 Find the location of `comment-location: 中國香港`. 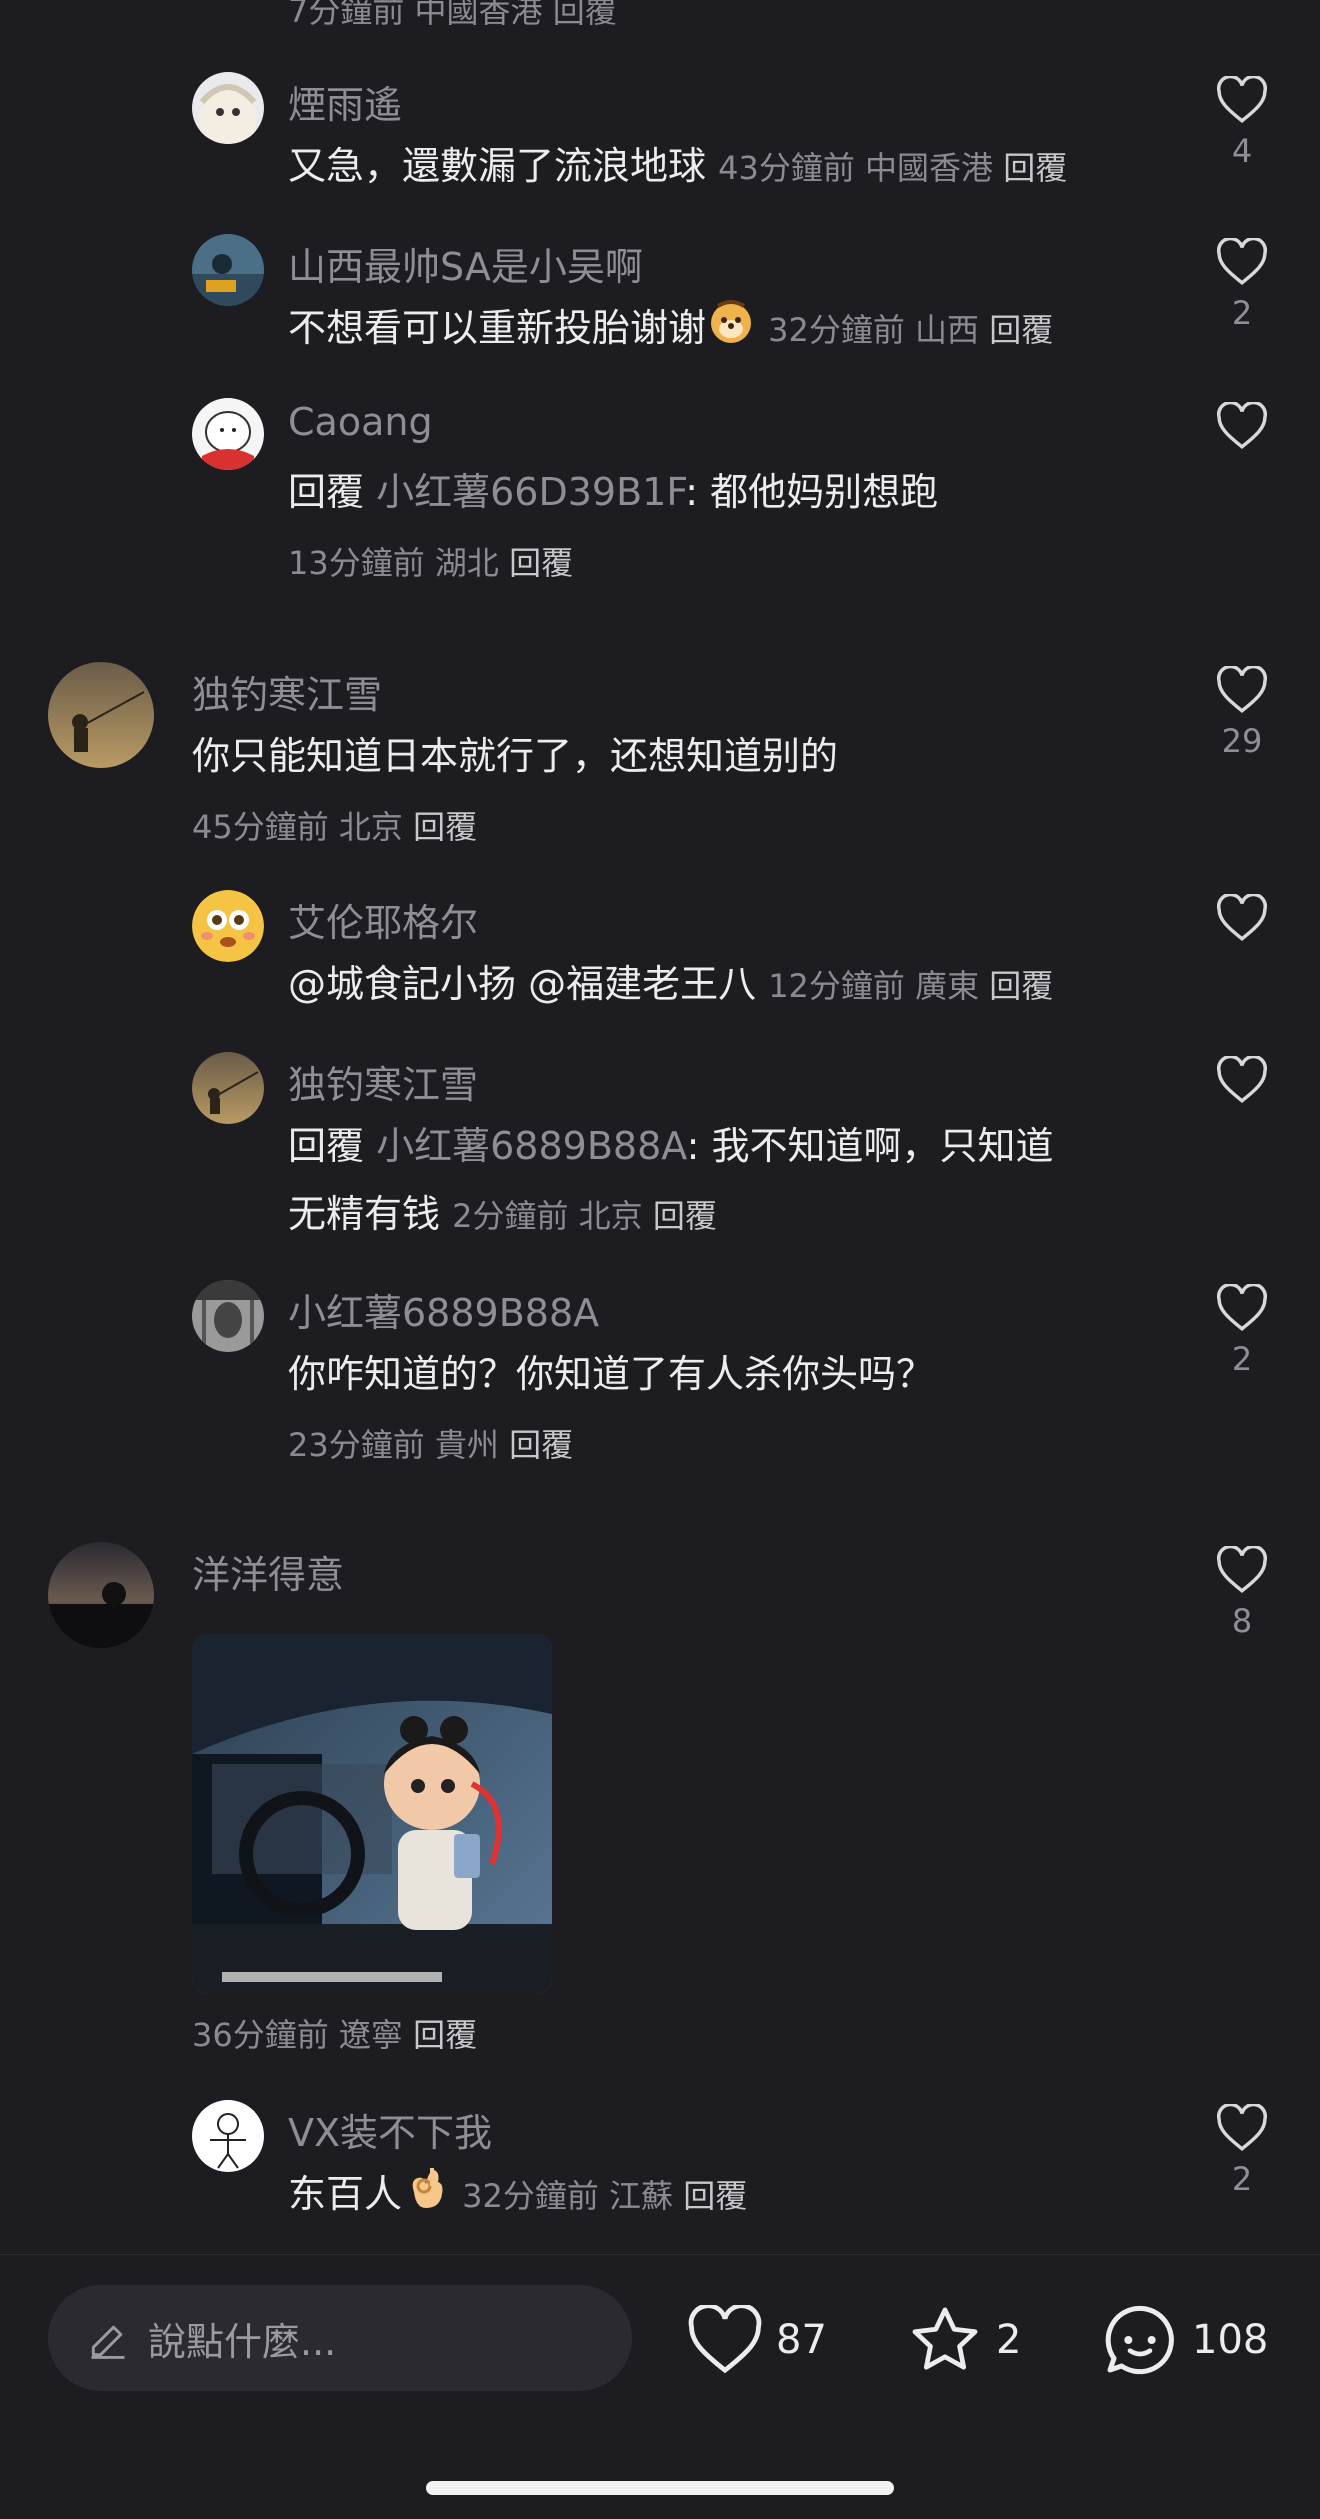

comment-location: 中國香港 is located at coordinates (929, 168).